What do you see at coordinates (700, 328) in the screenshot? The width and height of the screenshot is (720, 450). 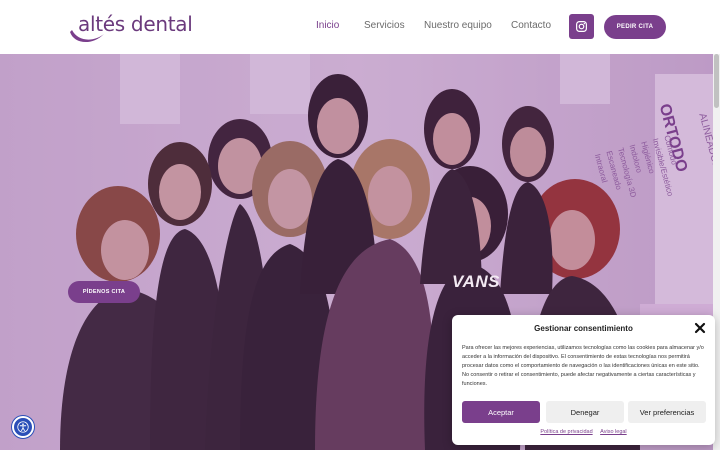 I see `close-icon` at bounding box center [700, 328].